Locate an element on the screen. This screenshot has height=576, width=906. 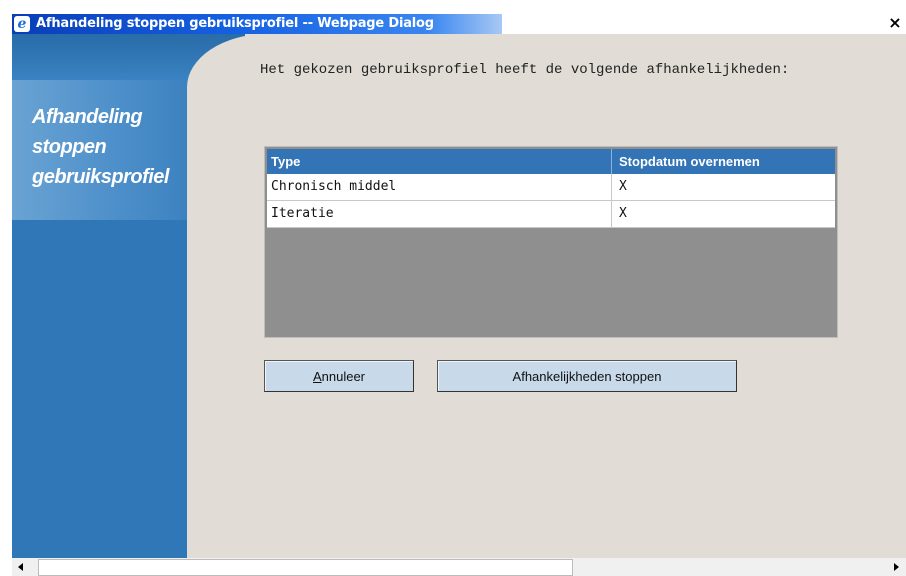
scrollbar-thumb is located at coordinates (305, 567).